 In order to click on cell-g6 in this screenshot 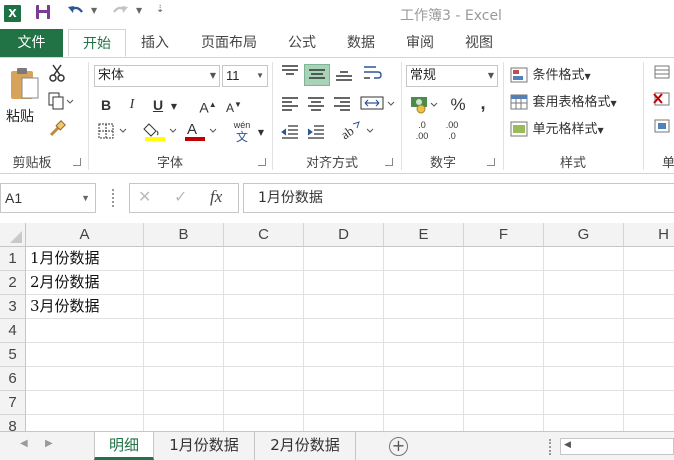, I will do `click(584, 379)`.